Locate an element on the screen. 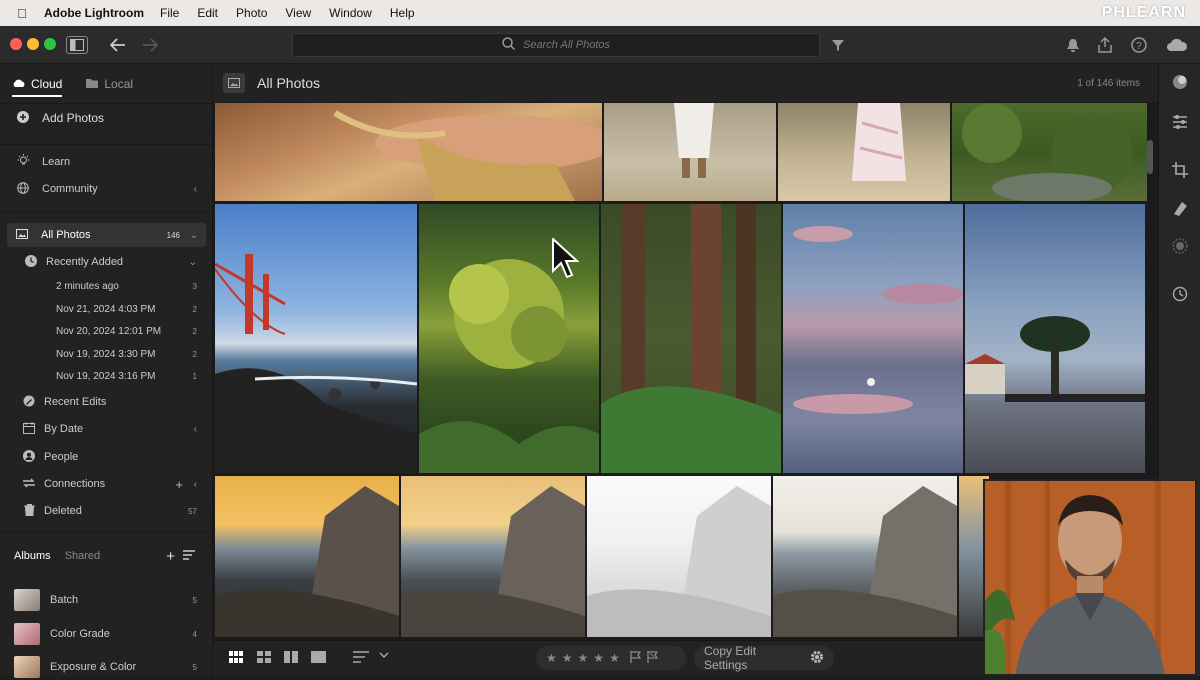 The image size is (1200, 680). gear-icon is located at coordinates (817, 658).